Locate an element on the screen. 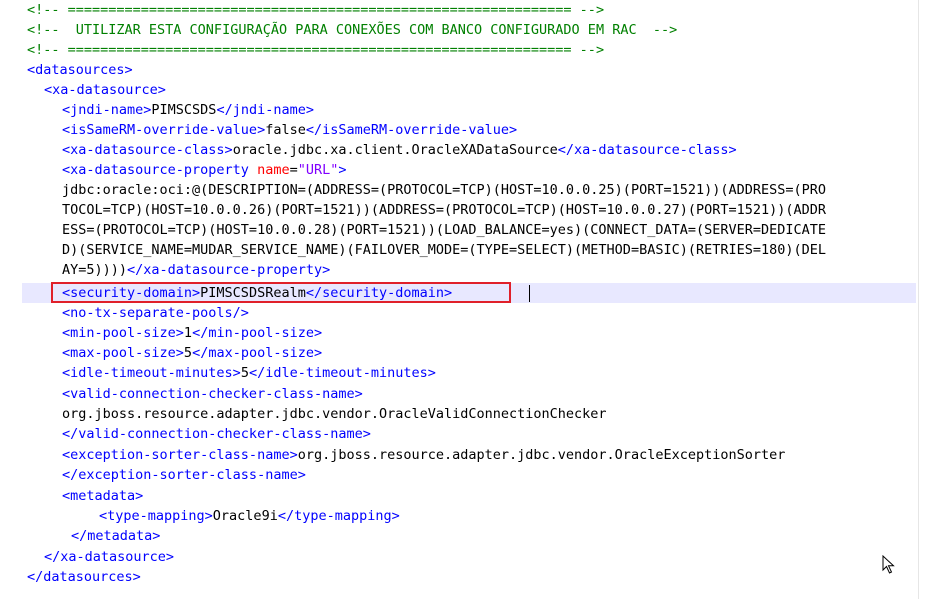 The width and height of the screenshot is (933, 599). xa-datasource-property-open-line: <xa-datasource-property name="URL"> is located at coordinates (204, 170).